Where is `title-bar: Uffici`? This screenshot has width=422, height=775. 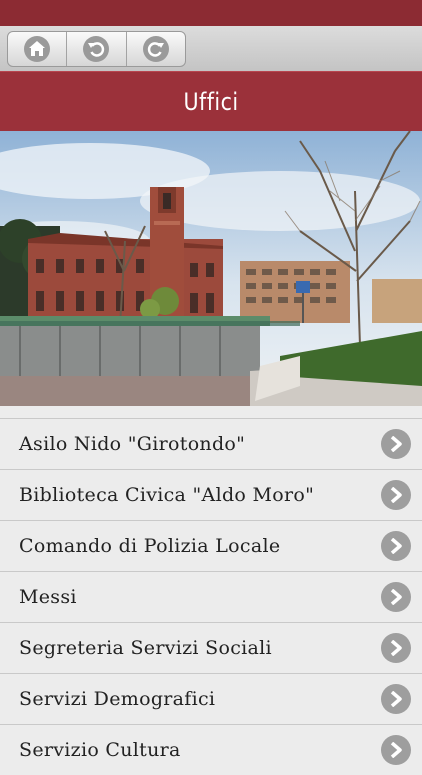
title-bar: Uffici is located at coordinates (211, 101).